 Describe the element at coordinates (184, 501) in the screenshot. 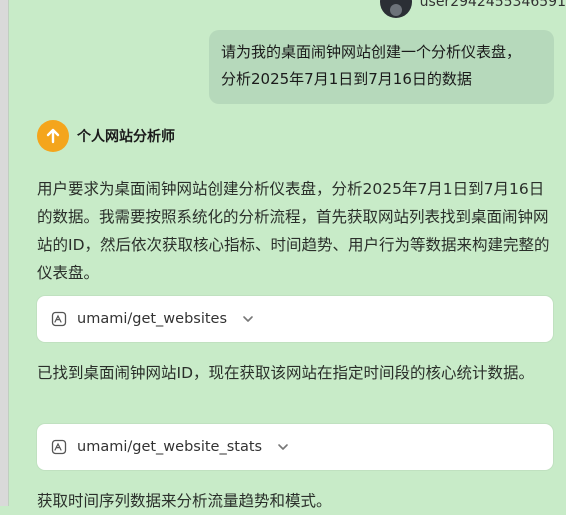

I see `assistant-message-3: 获取时间序列数据来分析流量趋势和模式。` at that location.